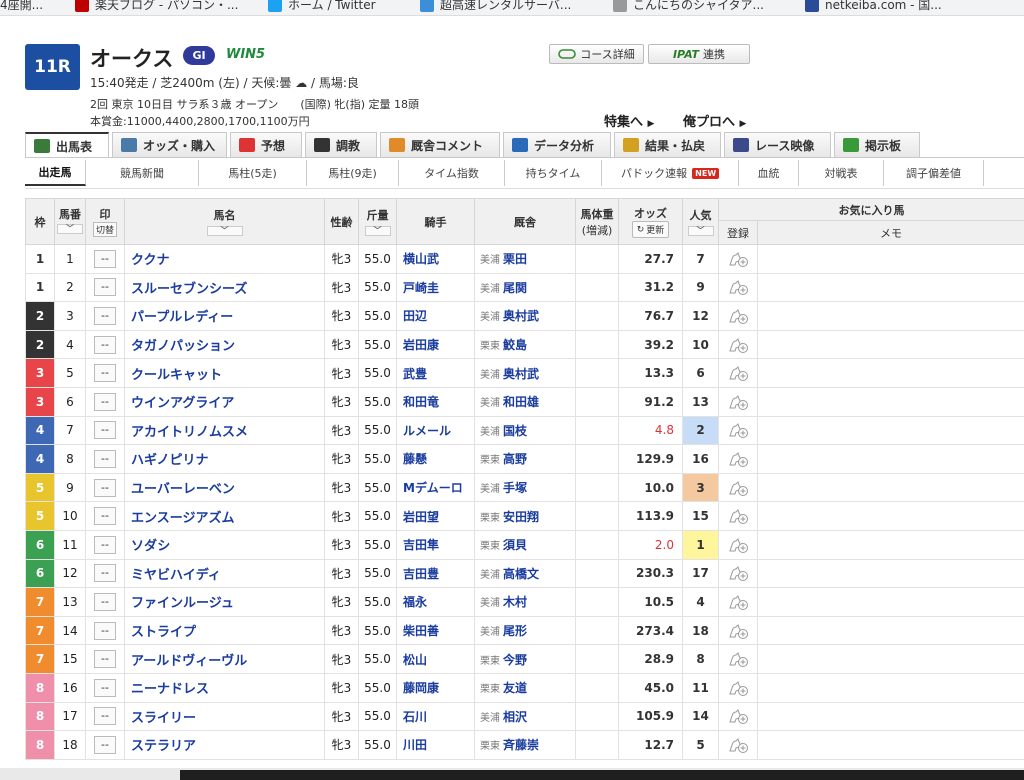 The width and height of the screenshot is (1024, 780). I want to click on trainer-link: 尾形, so click(515, 631).